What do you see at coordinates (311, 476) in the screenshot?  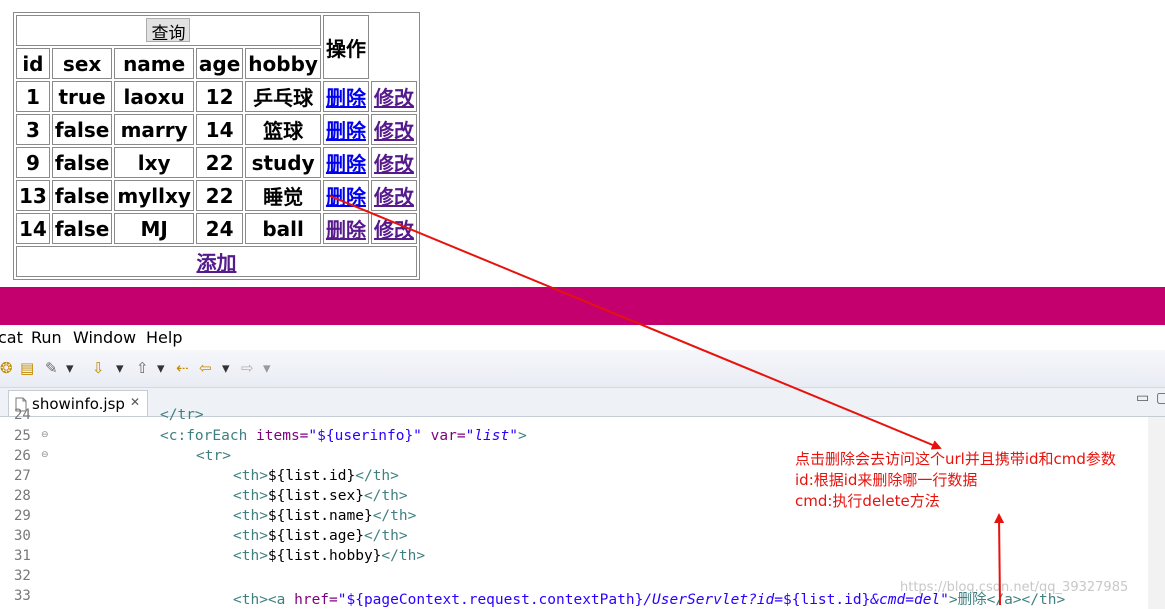 I see `code-token: ${list.id}` at bounding box center [311, 476].